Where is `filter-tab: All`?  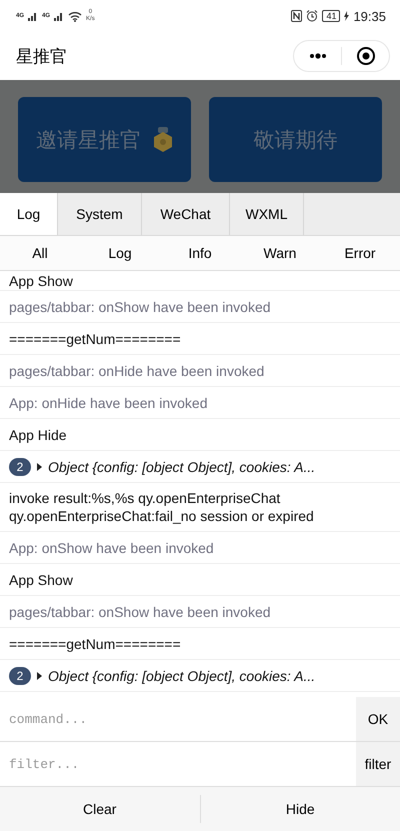
filter-tab: All is located at coordinates (40, 253).